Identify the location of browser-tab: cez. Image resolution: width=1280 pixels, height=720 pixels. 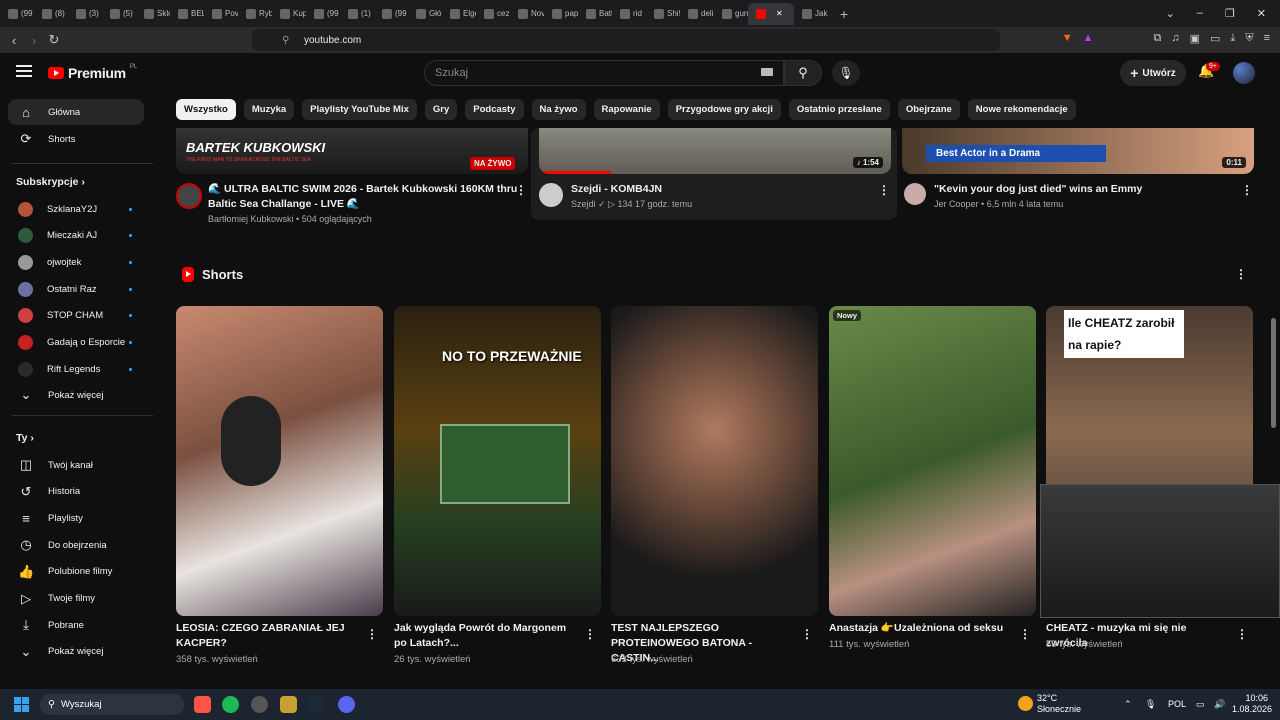
(493, 14).